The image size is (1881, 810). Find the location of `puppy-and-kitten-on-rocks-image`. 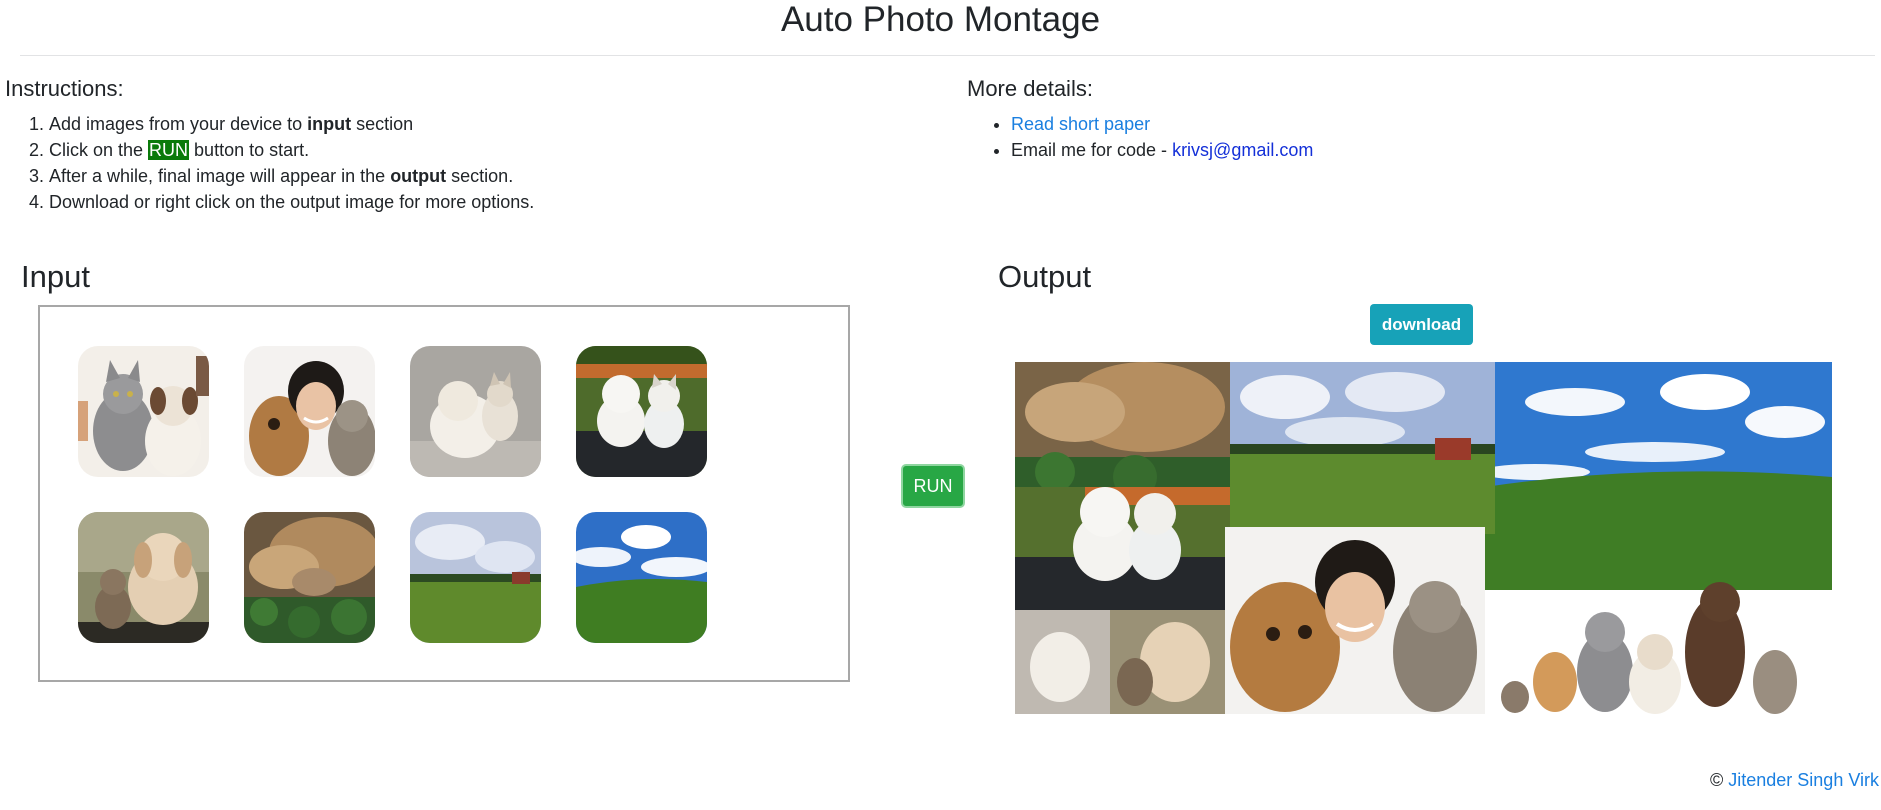

puppy-and-kitten-on-rocks-image is located at coordinates (143, 577).